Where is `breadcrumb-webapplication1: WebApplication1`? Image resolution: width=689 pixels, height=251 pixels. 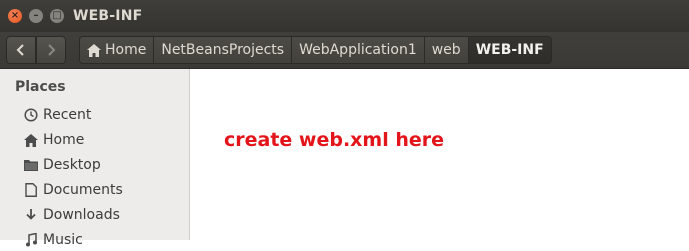
breadcrumb-webapplication1: WebApplication1 is located at coordinates (358, 50).